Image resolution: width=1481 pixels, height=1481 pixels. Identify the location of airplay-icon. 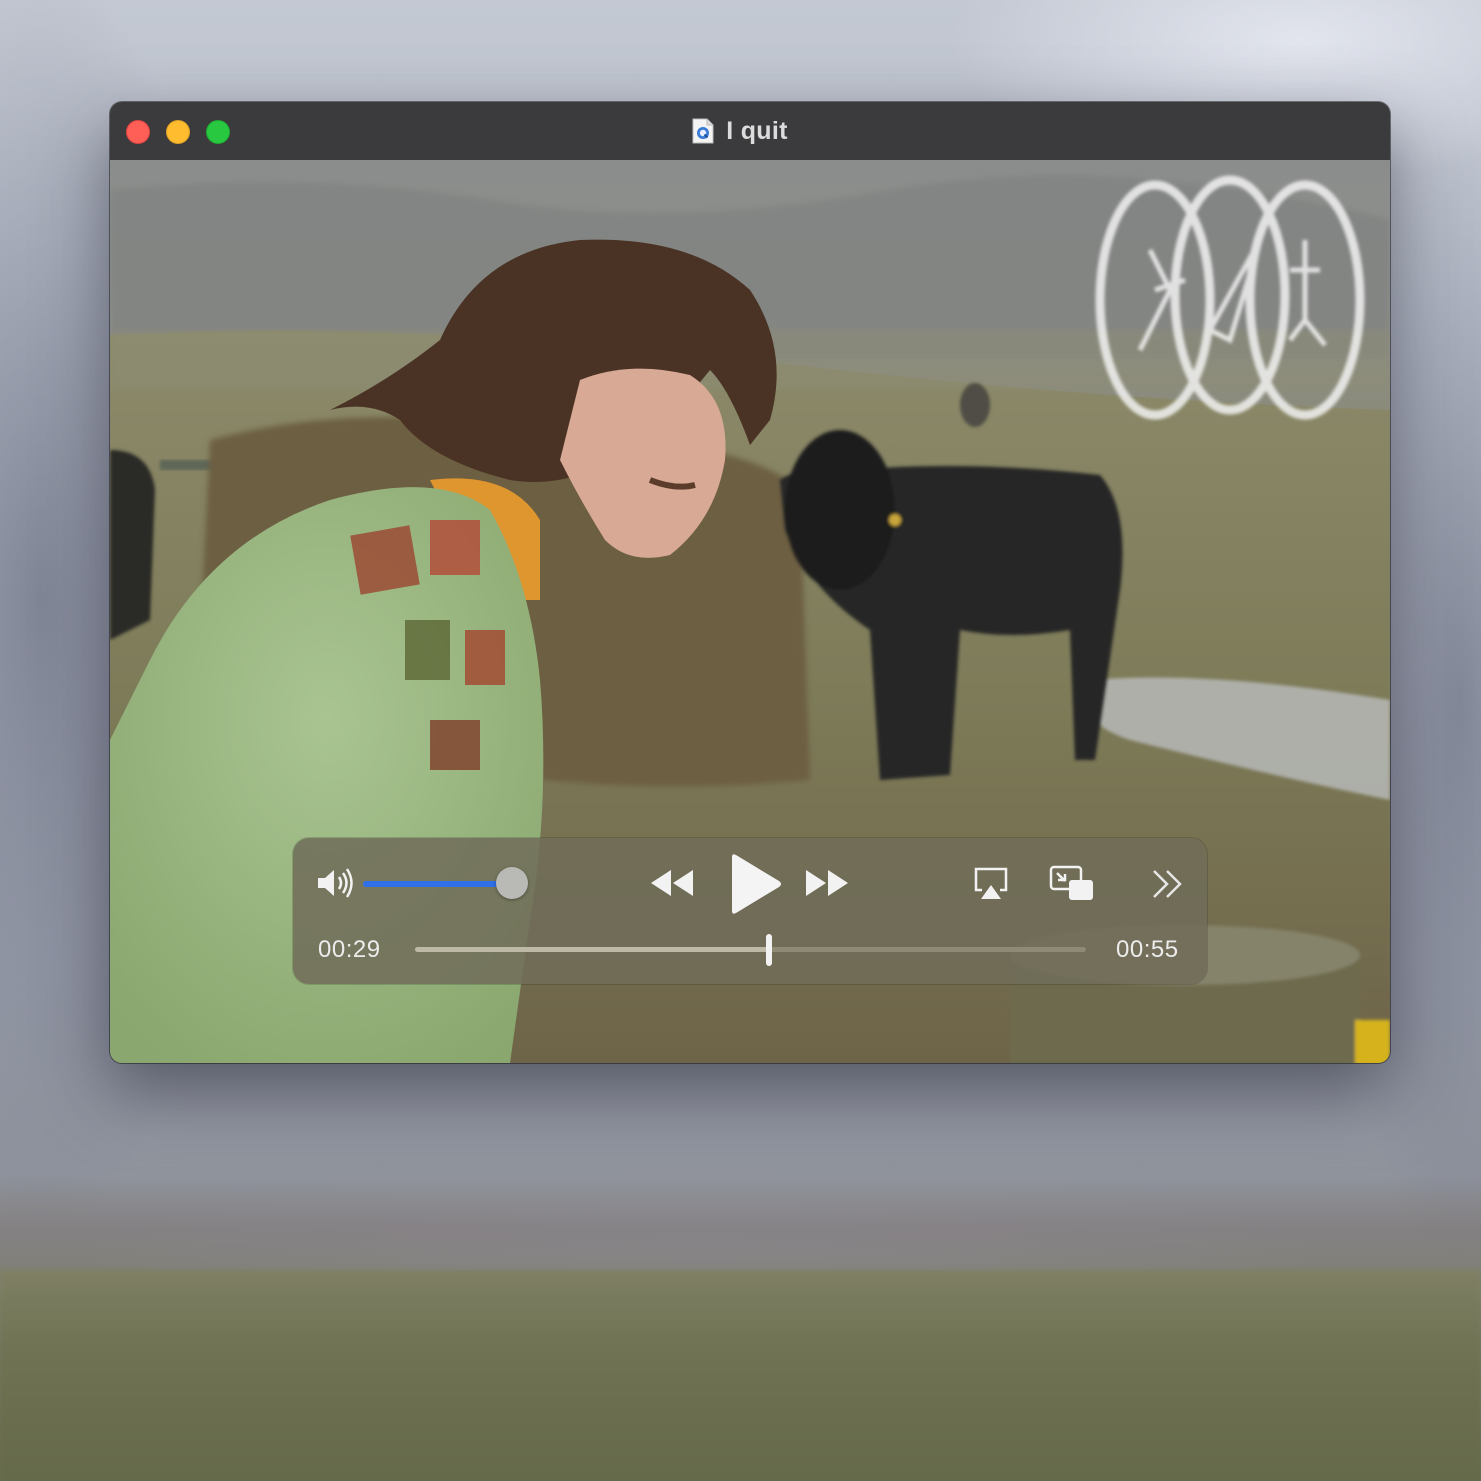
(991, 886).